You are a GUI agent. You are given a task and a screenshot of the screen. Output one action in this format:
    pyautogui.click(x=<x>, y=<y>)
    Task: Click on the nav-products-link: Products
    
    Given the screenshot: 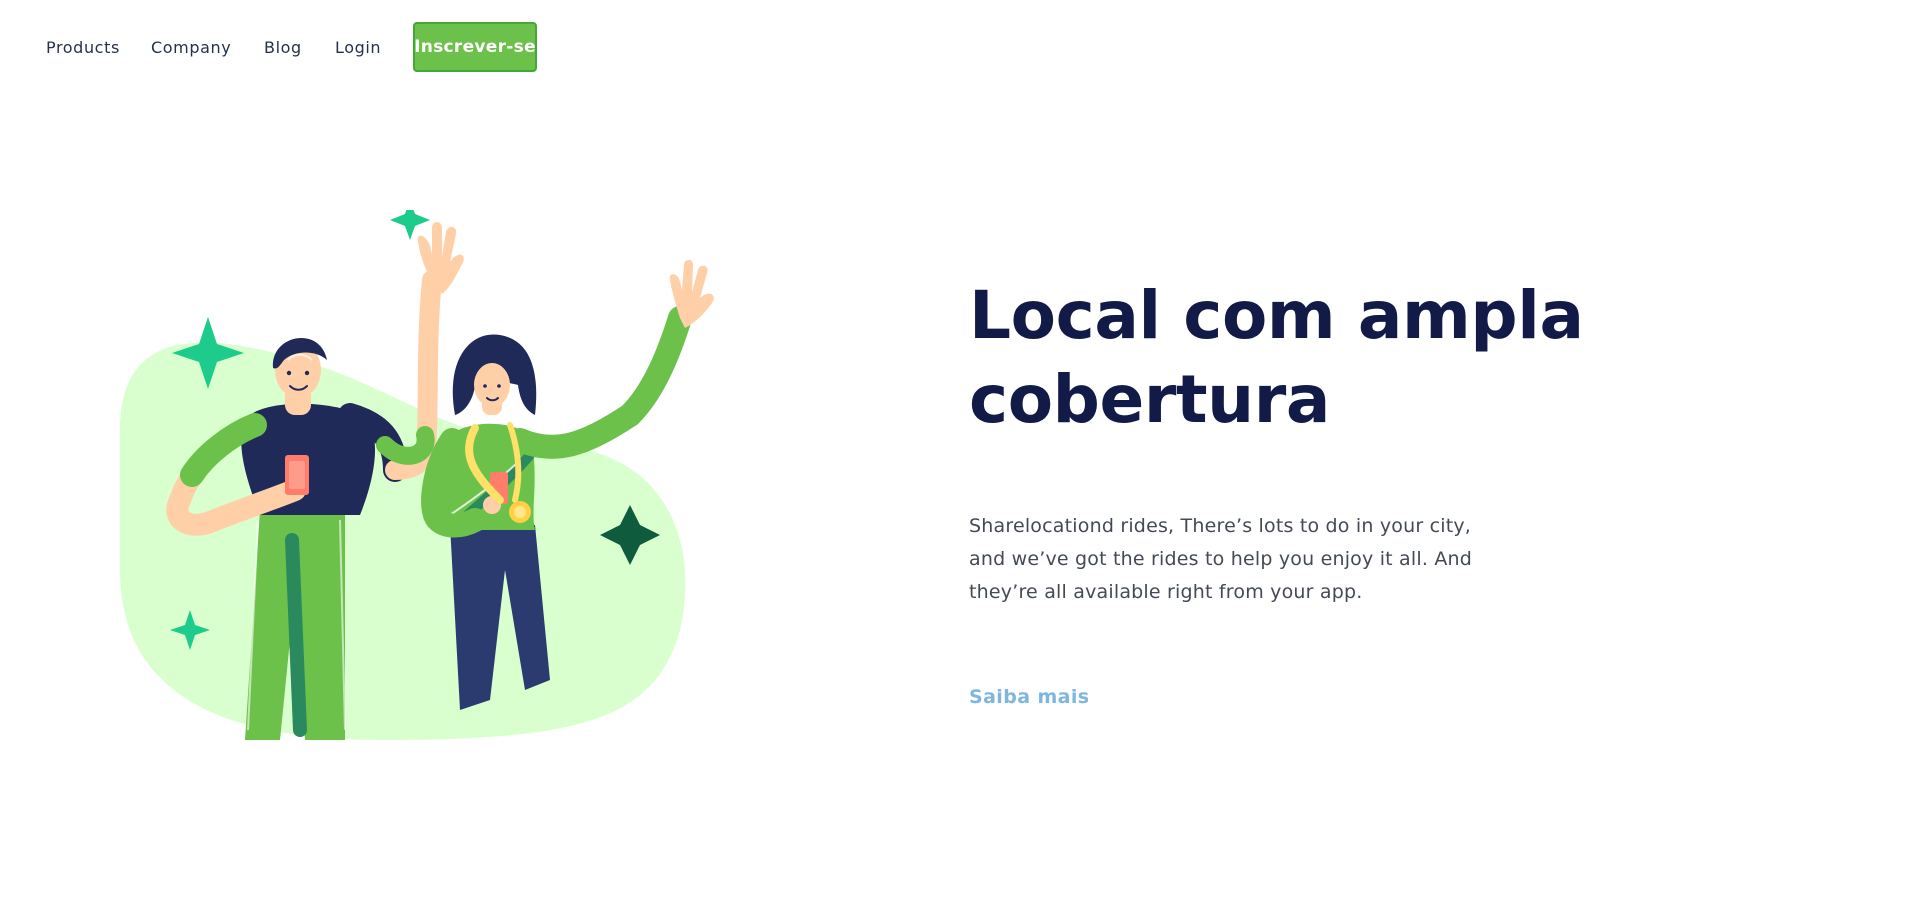 What is the action you would take?
    pyautogui.click(x=83, y=48)
    